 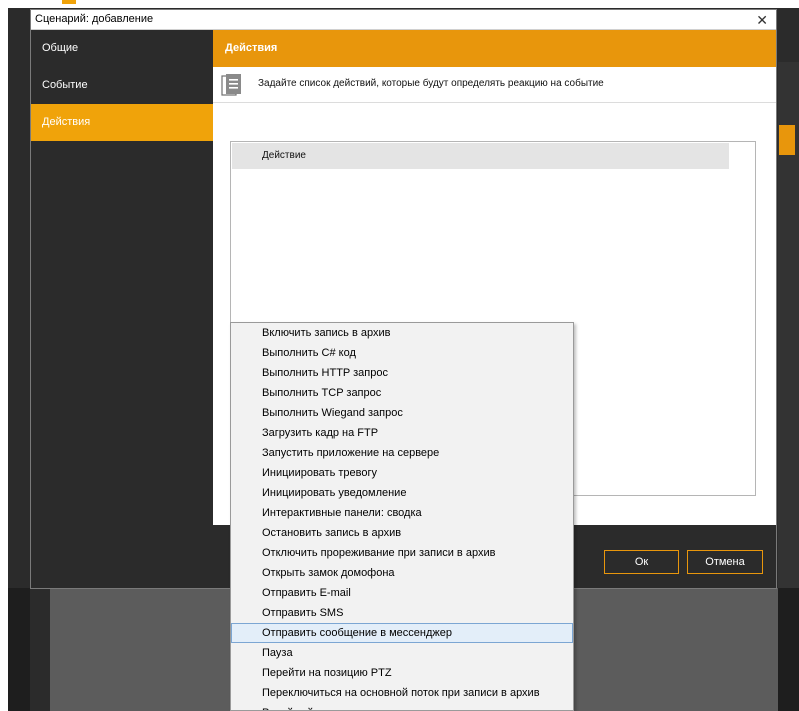 What do you see at coordinates (402, 573) in the screenshot?
I see `dropdown-item: Открыть замок домофона` at bounding box center [402, 573].